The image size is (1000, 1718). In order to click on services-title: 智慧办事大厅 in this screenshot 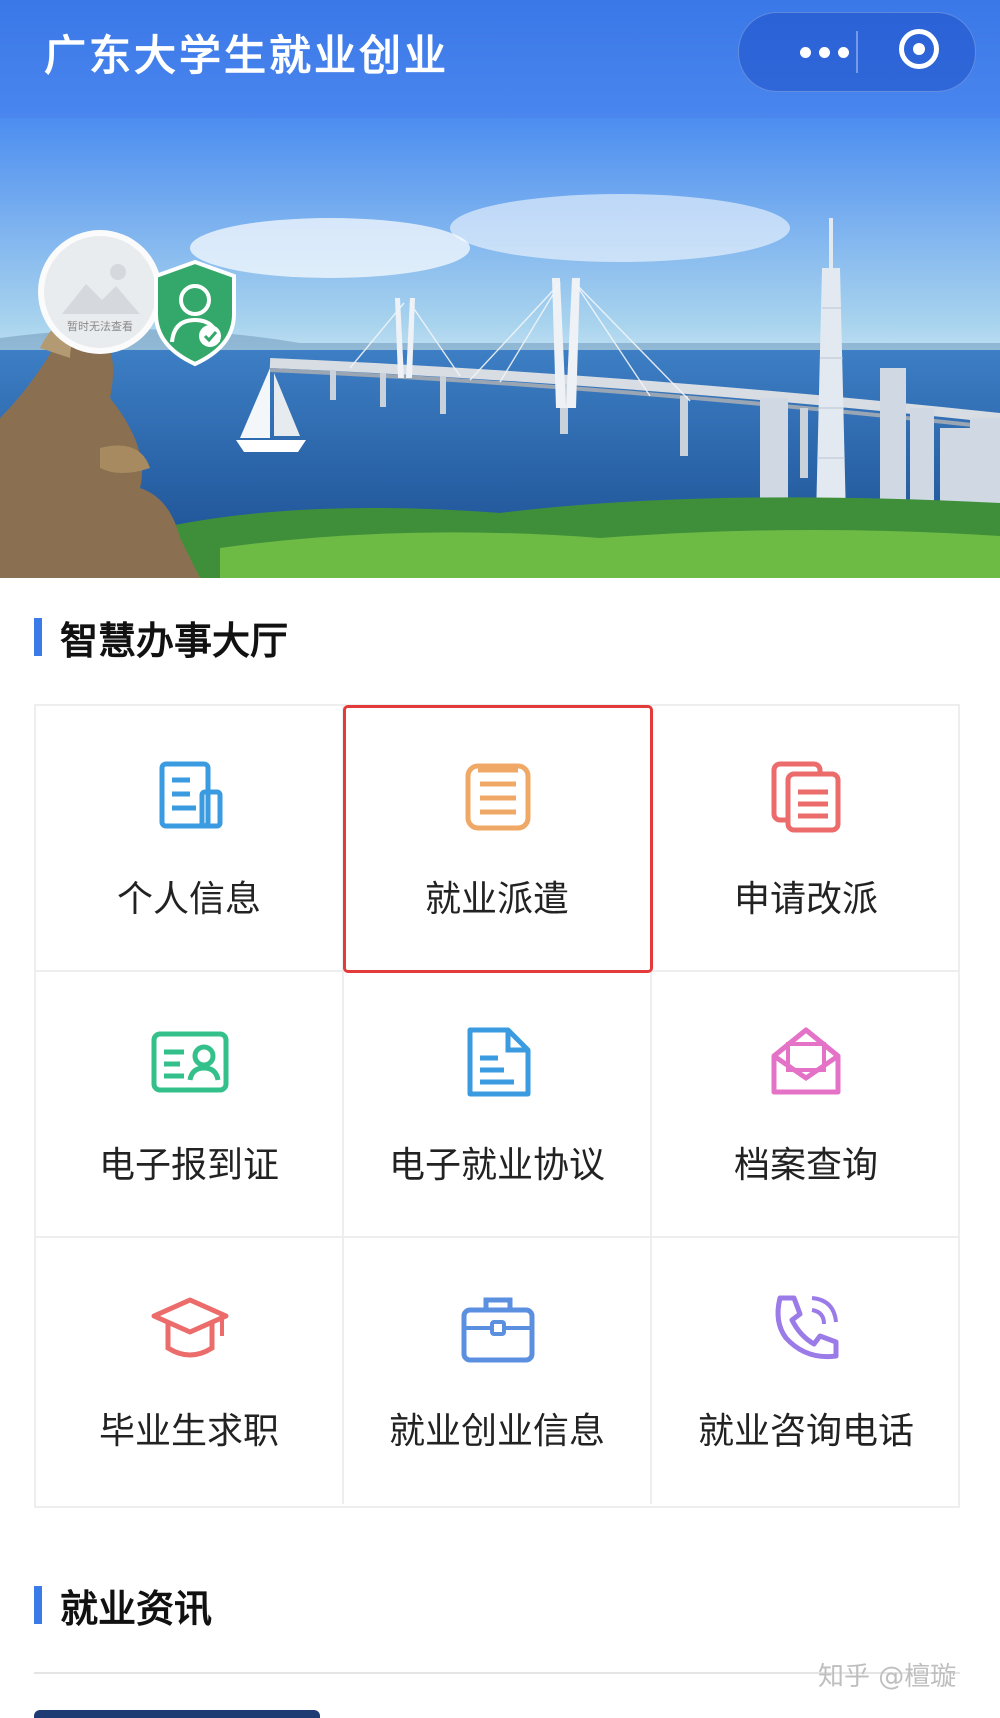, I will do `click(174, 640)`.